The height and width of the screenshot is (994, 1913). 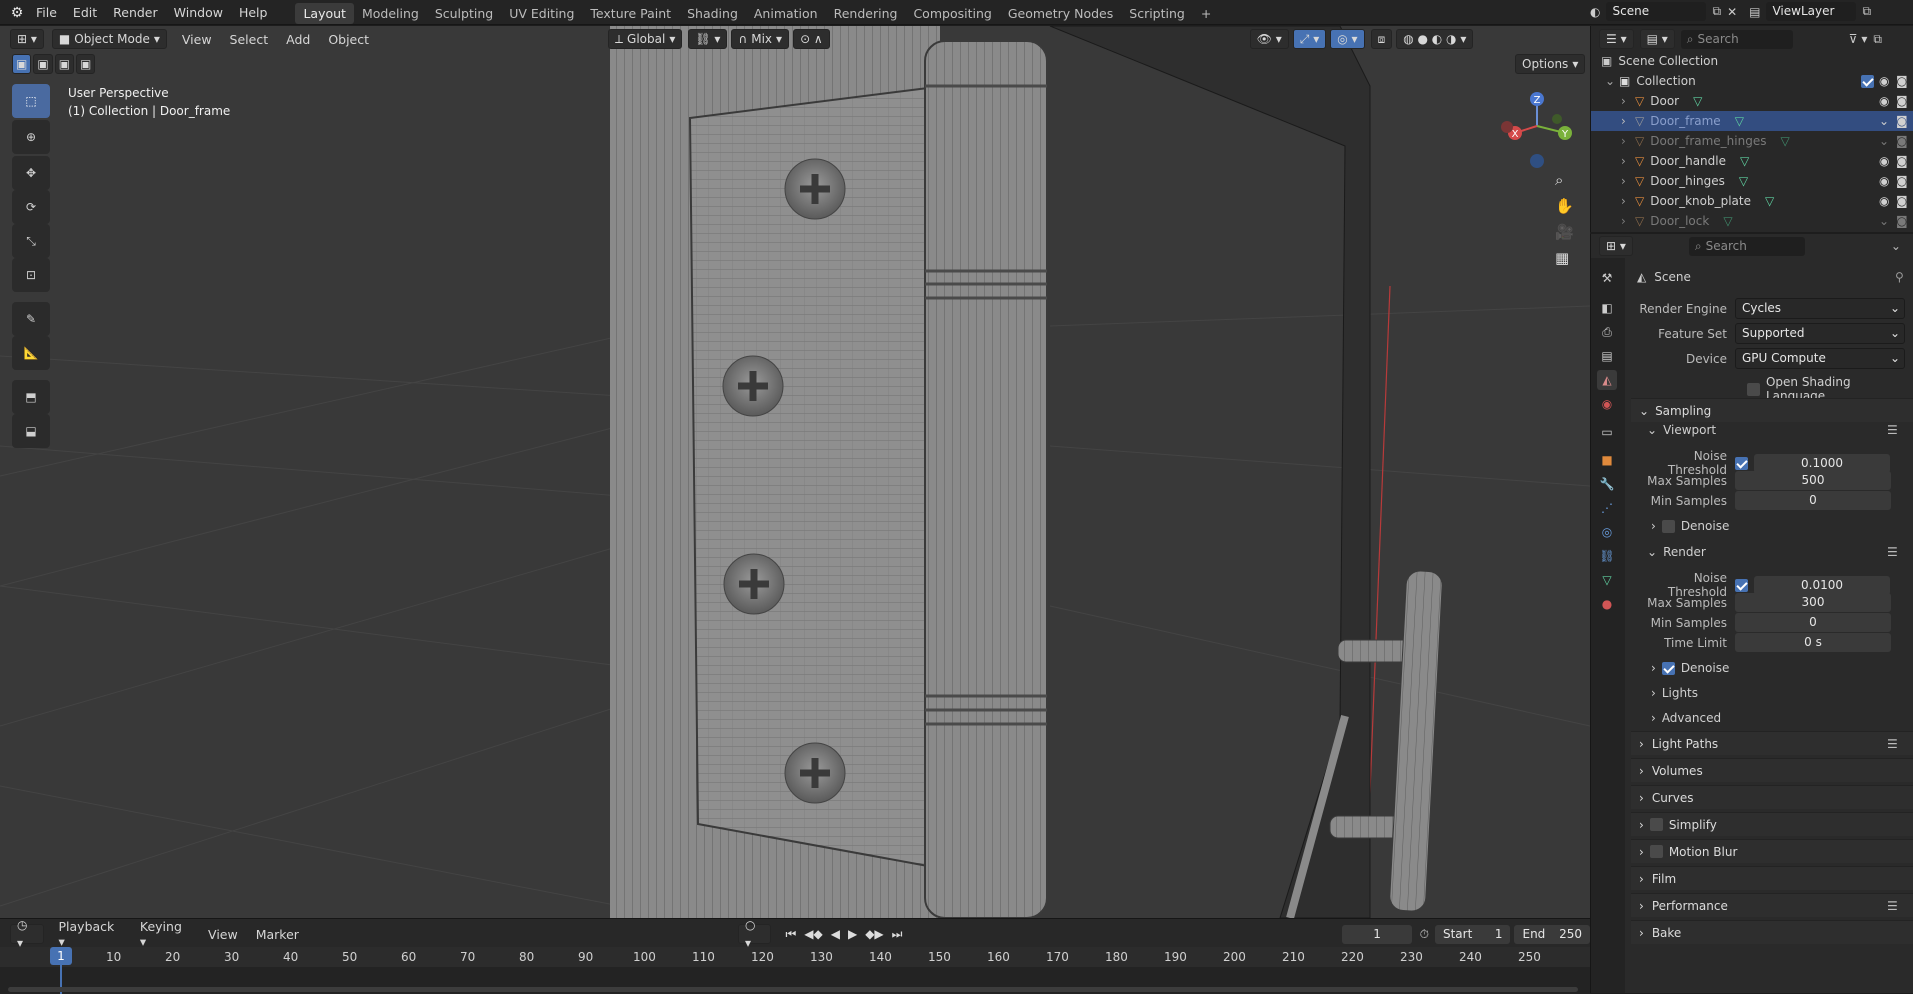 I want to click on transform-tool: ⊡, so click(x=31, y=275).